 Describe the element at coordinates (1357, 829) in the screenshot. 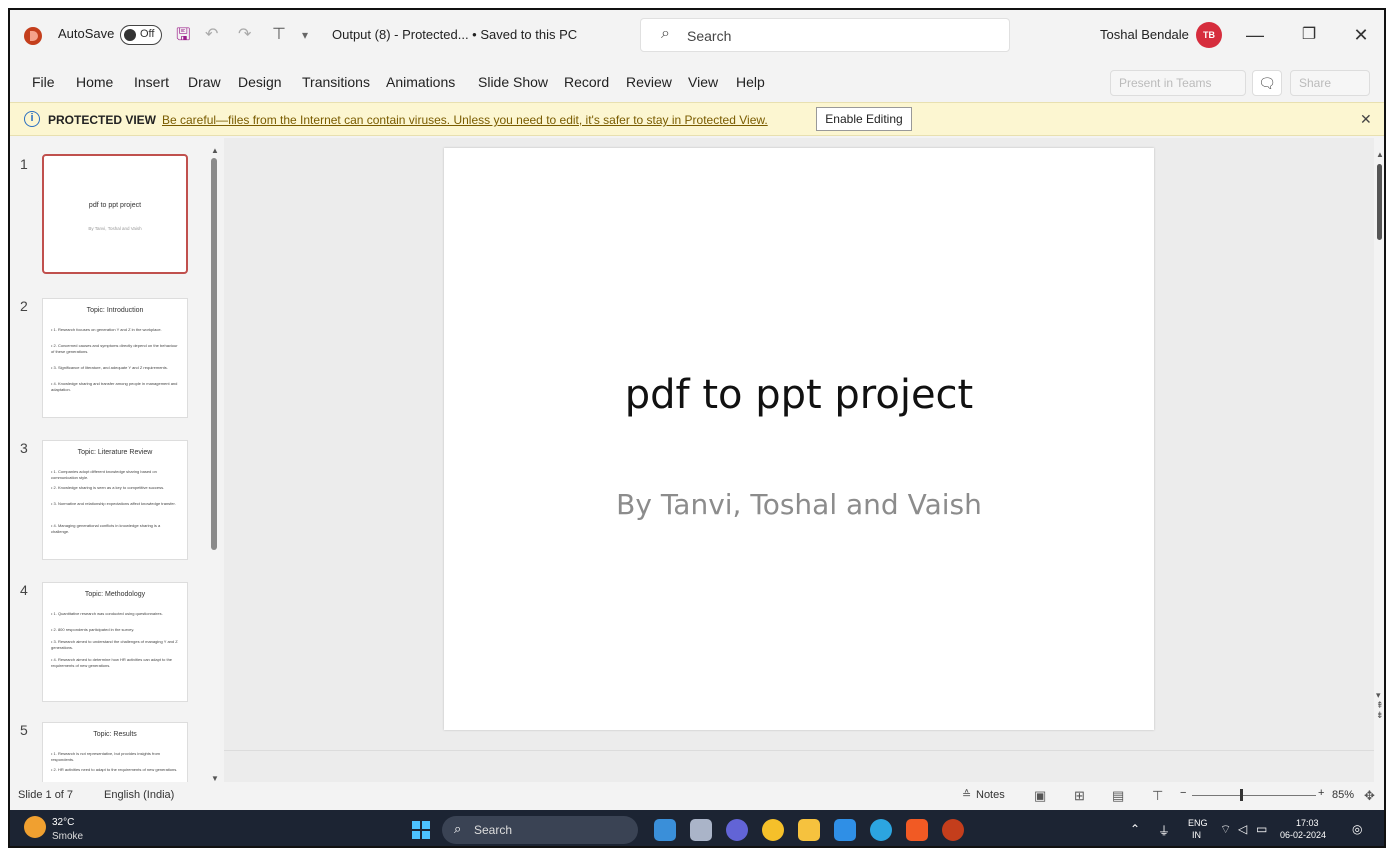

I see `notifications-icon: ◎` at that location.